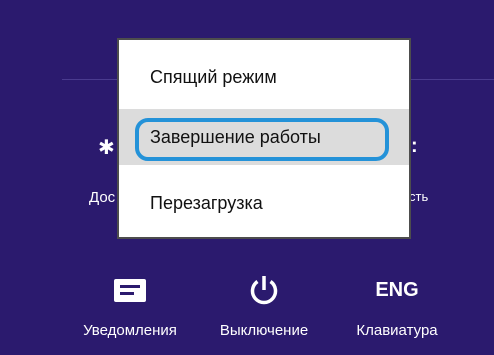 The width and height of the screenshot is (494, 355). I want to click on keyboard-language-indicator: ENG, so click(397, 289).